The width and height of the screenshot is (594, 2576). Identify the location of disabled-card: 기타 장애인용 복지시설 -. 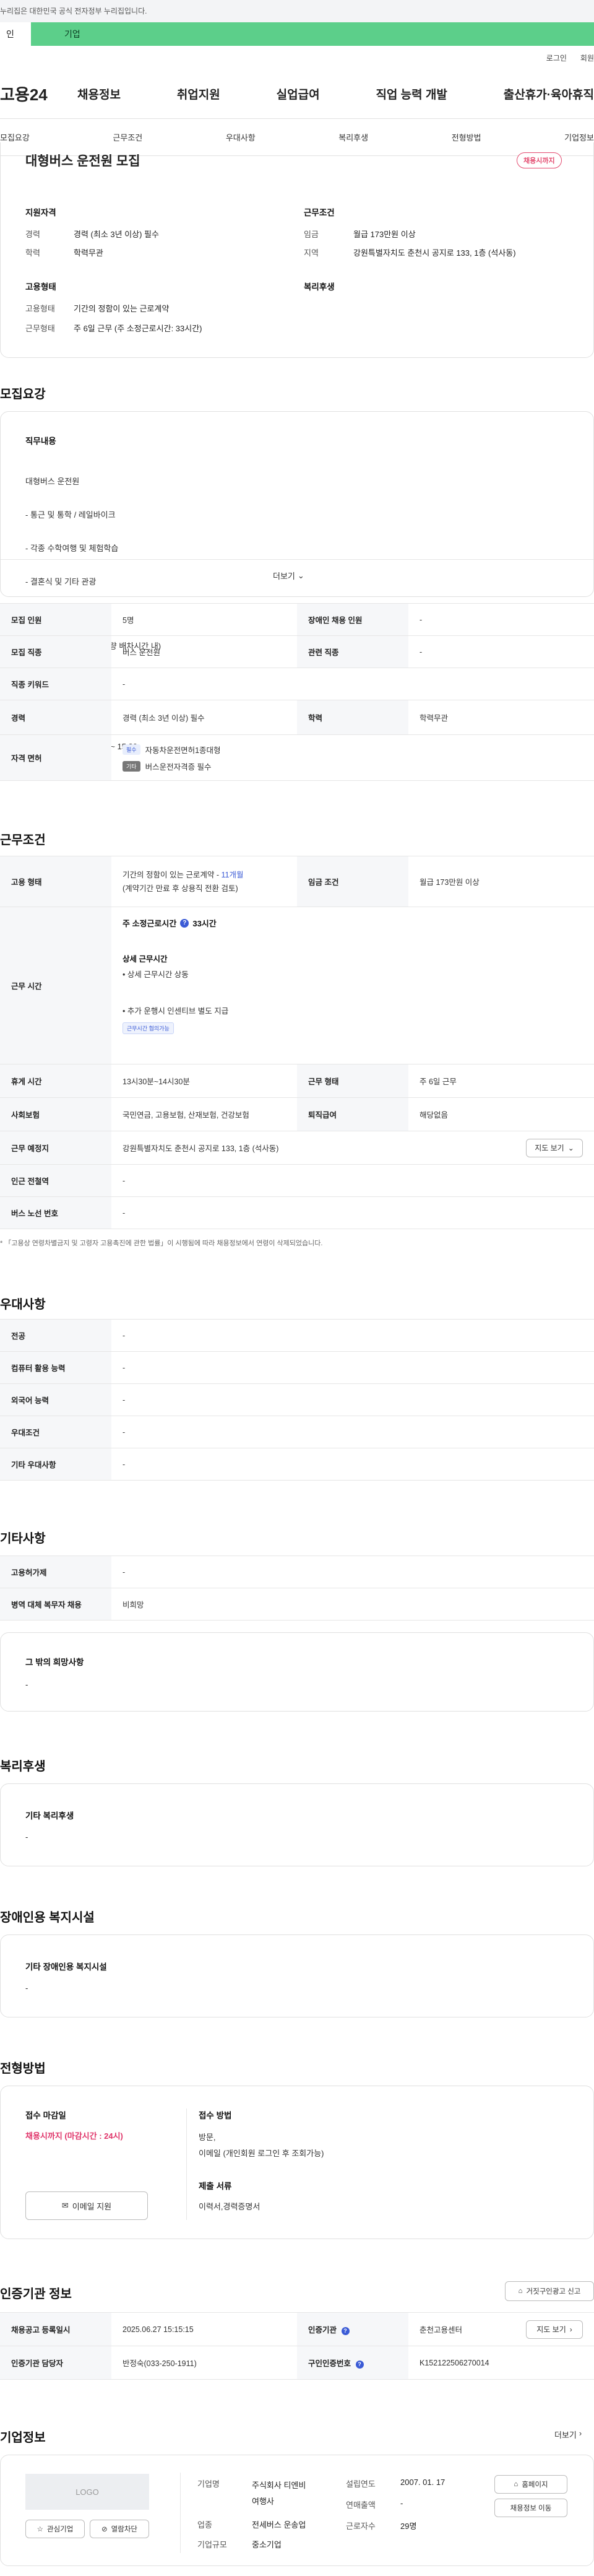
(297, 1975).